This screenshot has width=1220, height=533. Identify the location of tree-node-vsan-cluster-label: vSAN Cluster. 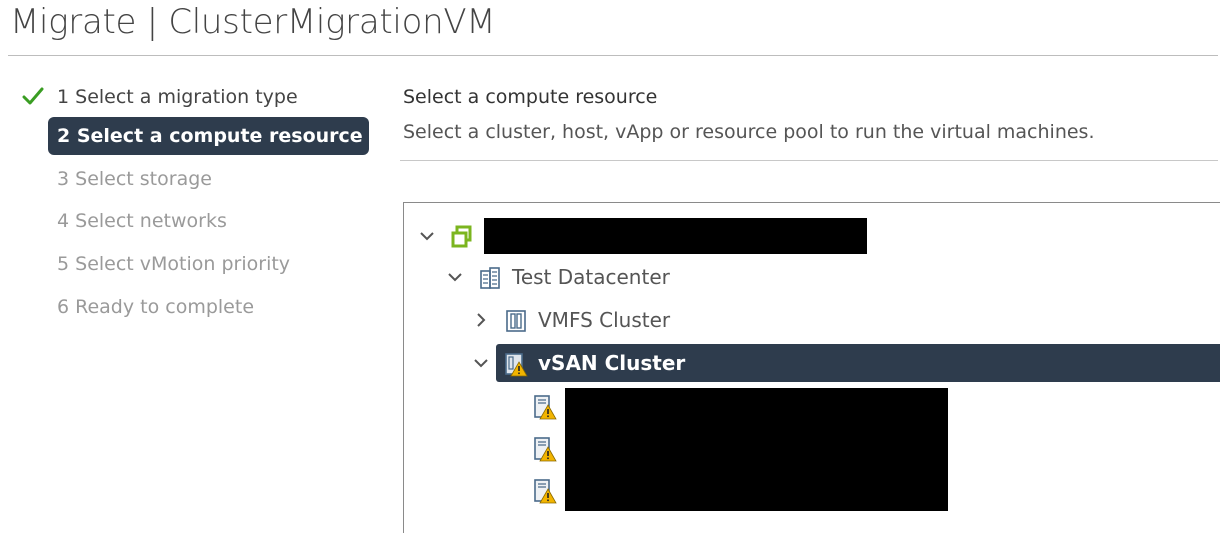
(612, 363).